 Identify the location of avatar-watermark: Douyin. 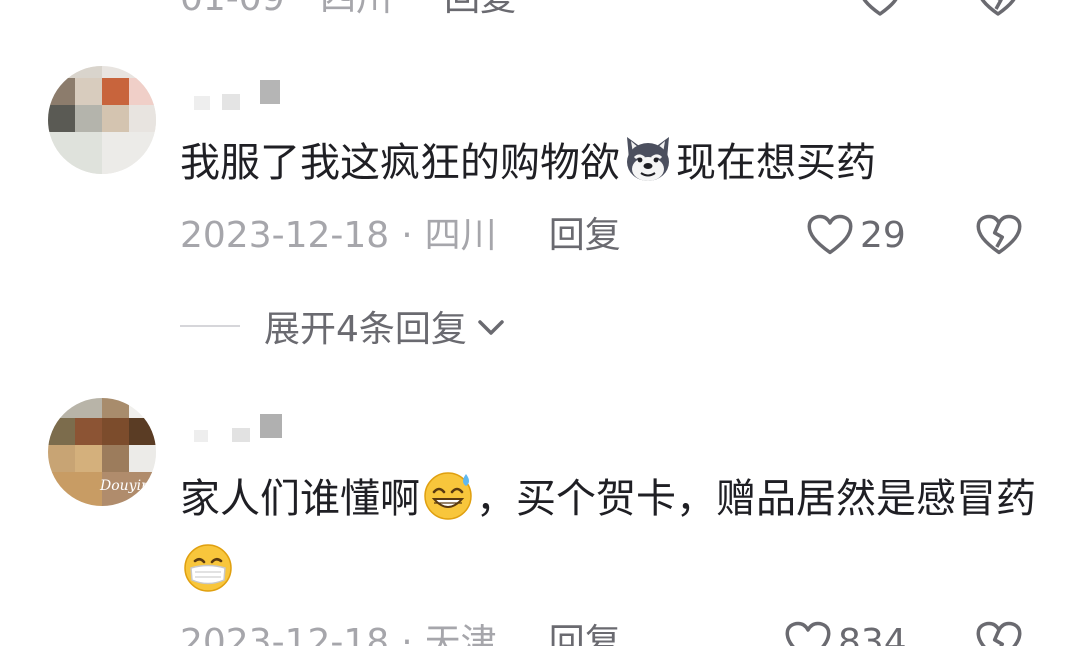
(124, 486).